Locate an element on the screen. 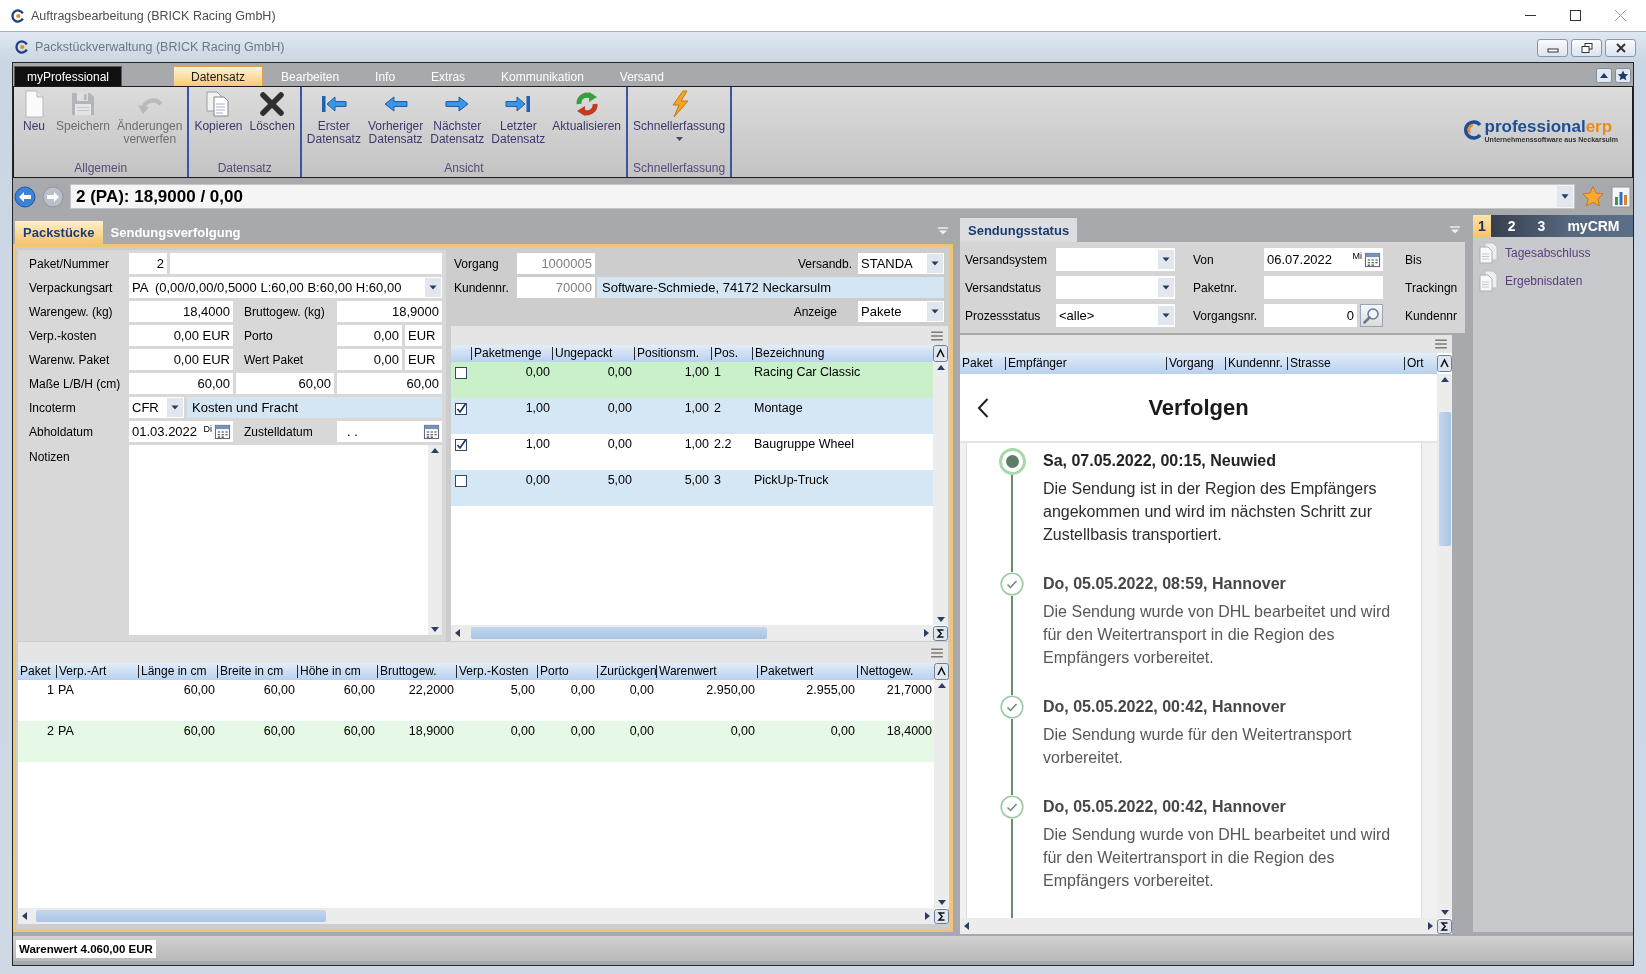 This screenshot has width=1646, height=974. ribbon-button: Löschen is located at coordinates (272, 111).